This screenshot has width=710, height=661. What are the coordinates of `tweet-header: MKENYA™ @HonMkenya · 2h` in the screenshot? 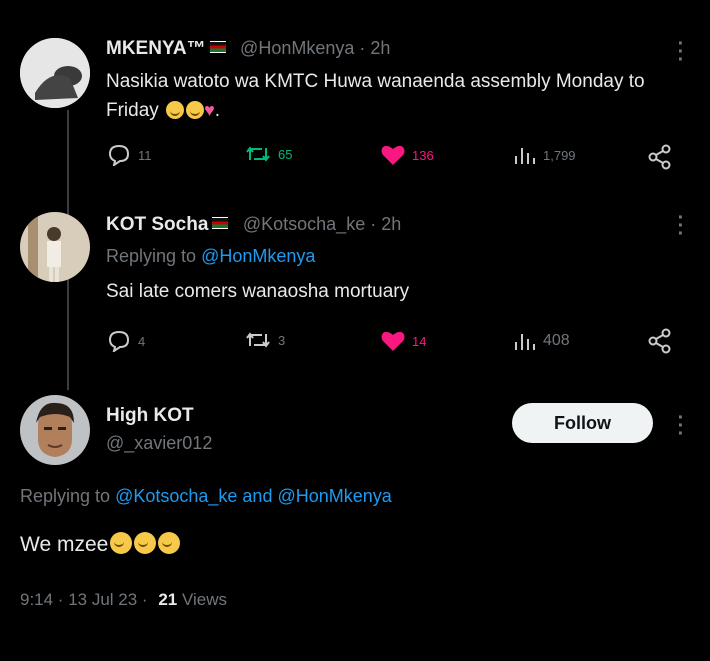 It's located at (248, 49).